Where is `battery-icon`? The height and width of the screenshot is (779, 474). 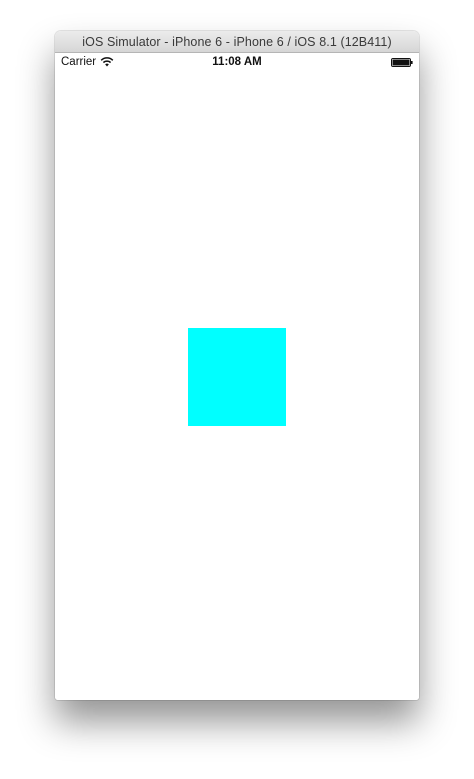 battery-icon is located at coordinates (402, 62).